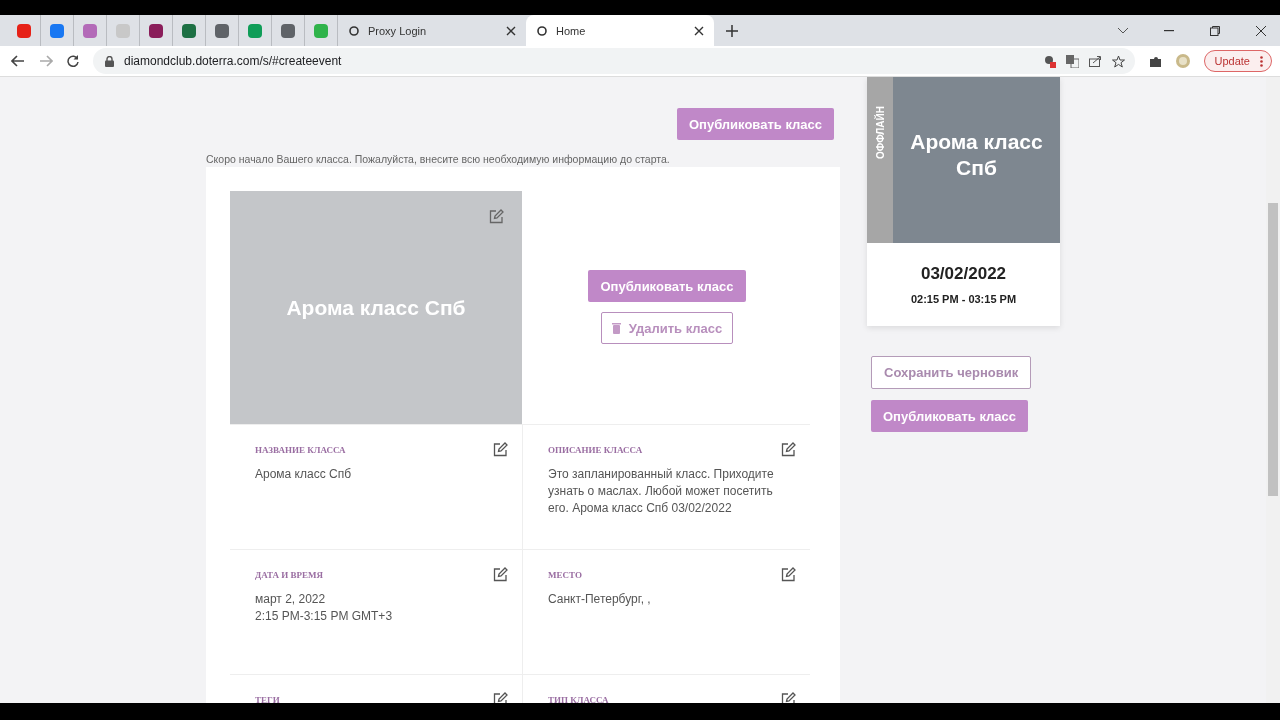 The height and width of the screenshot is (720, 1280). Describe the element at coordinates (565, 574) in the screenshot. I see `field-label: МЕСТО` at that location.